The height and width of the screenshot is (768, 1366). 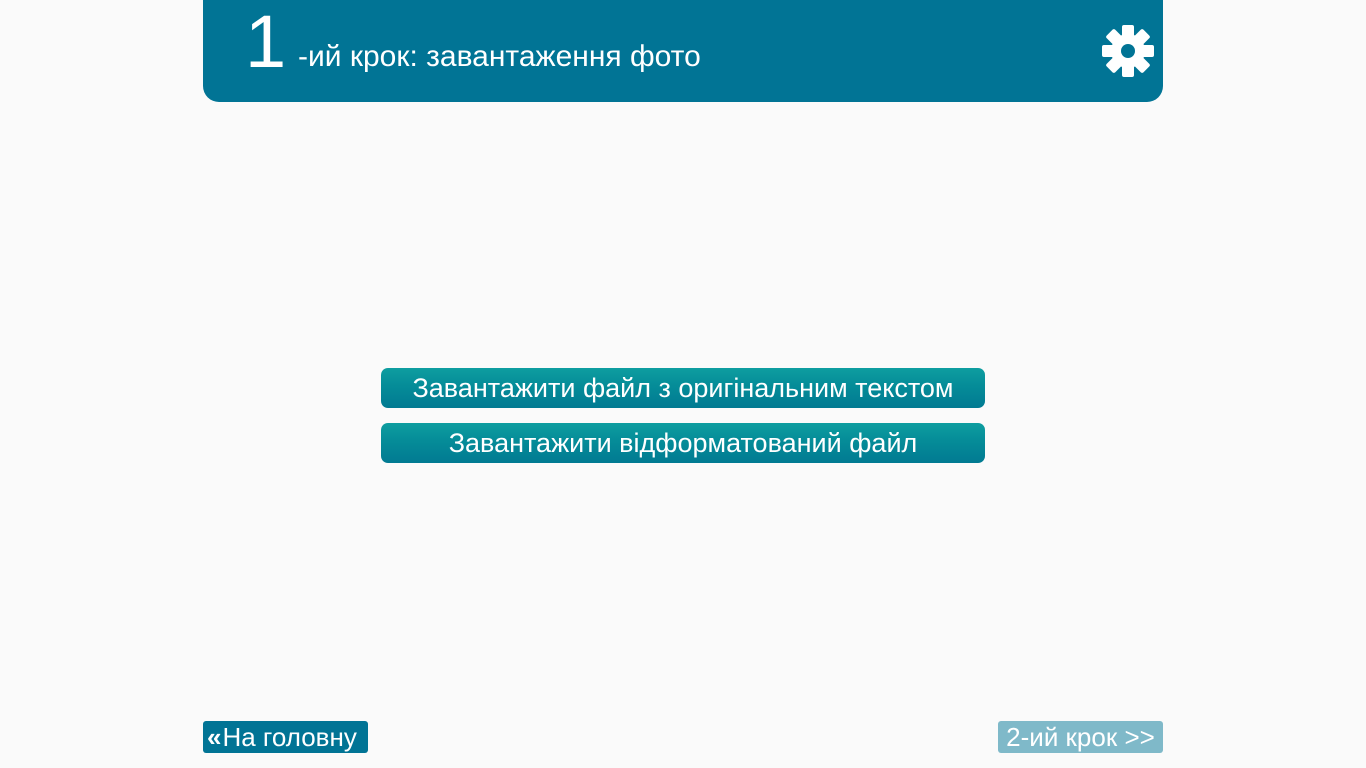 What do you see at coordinates (289, 737) in the screenshot?
I see `home-button-label: На головну` at bounding box center [289, 737].